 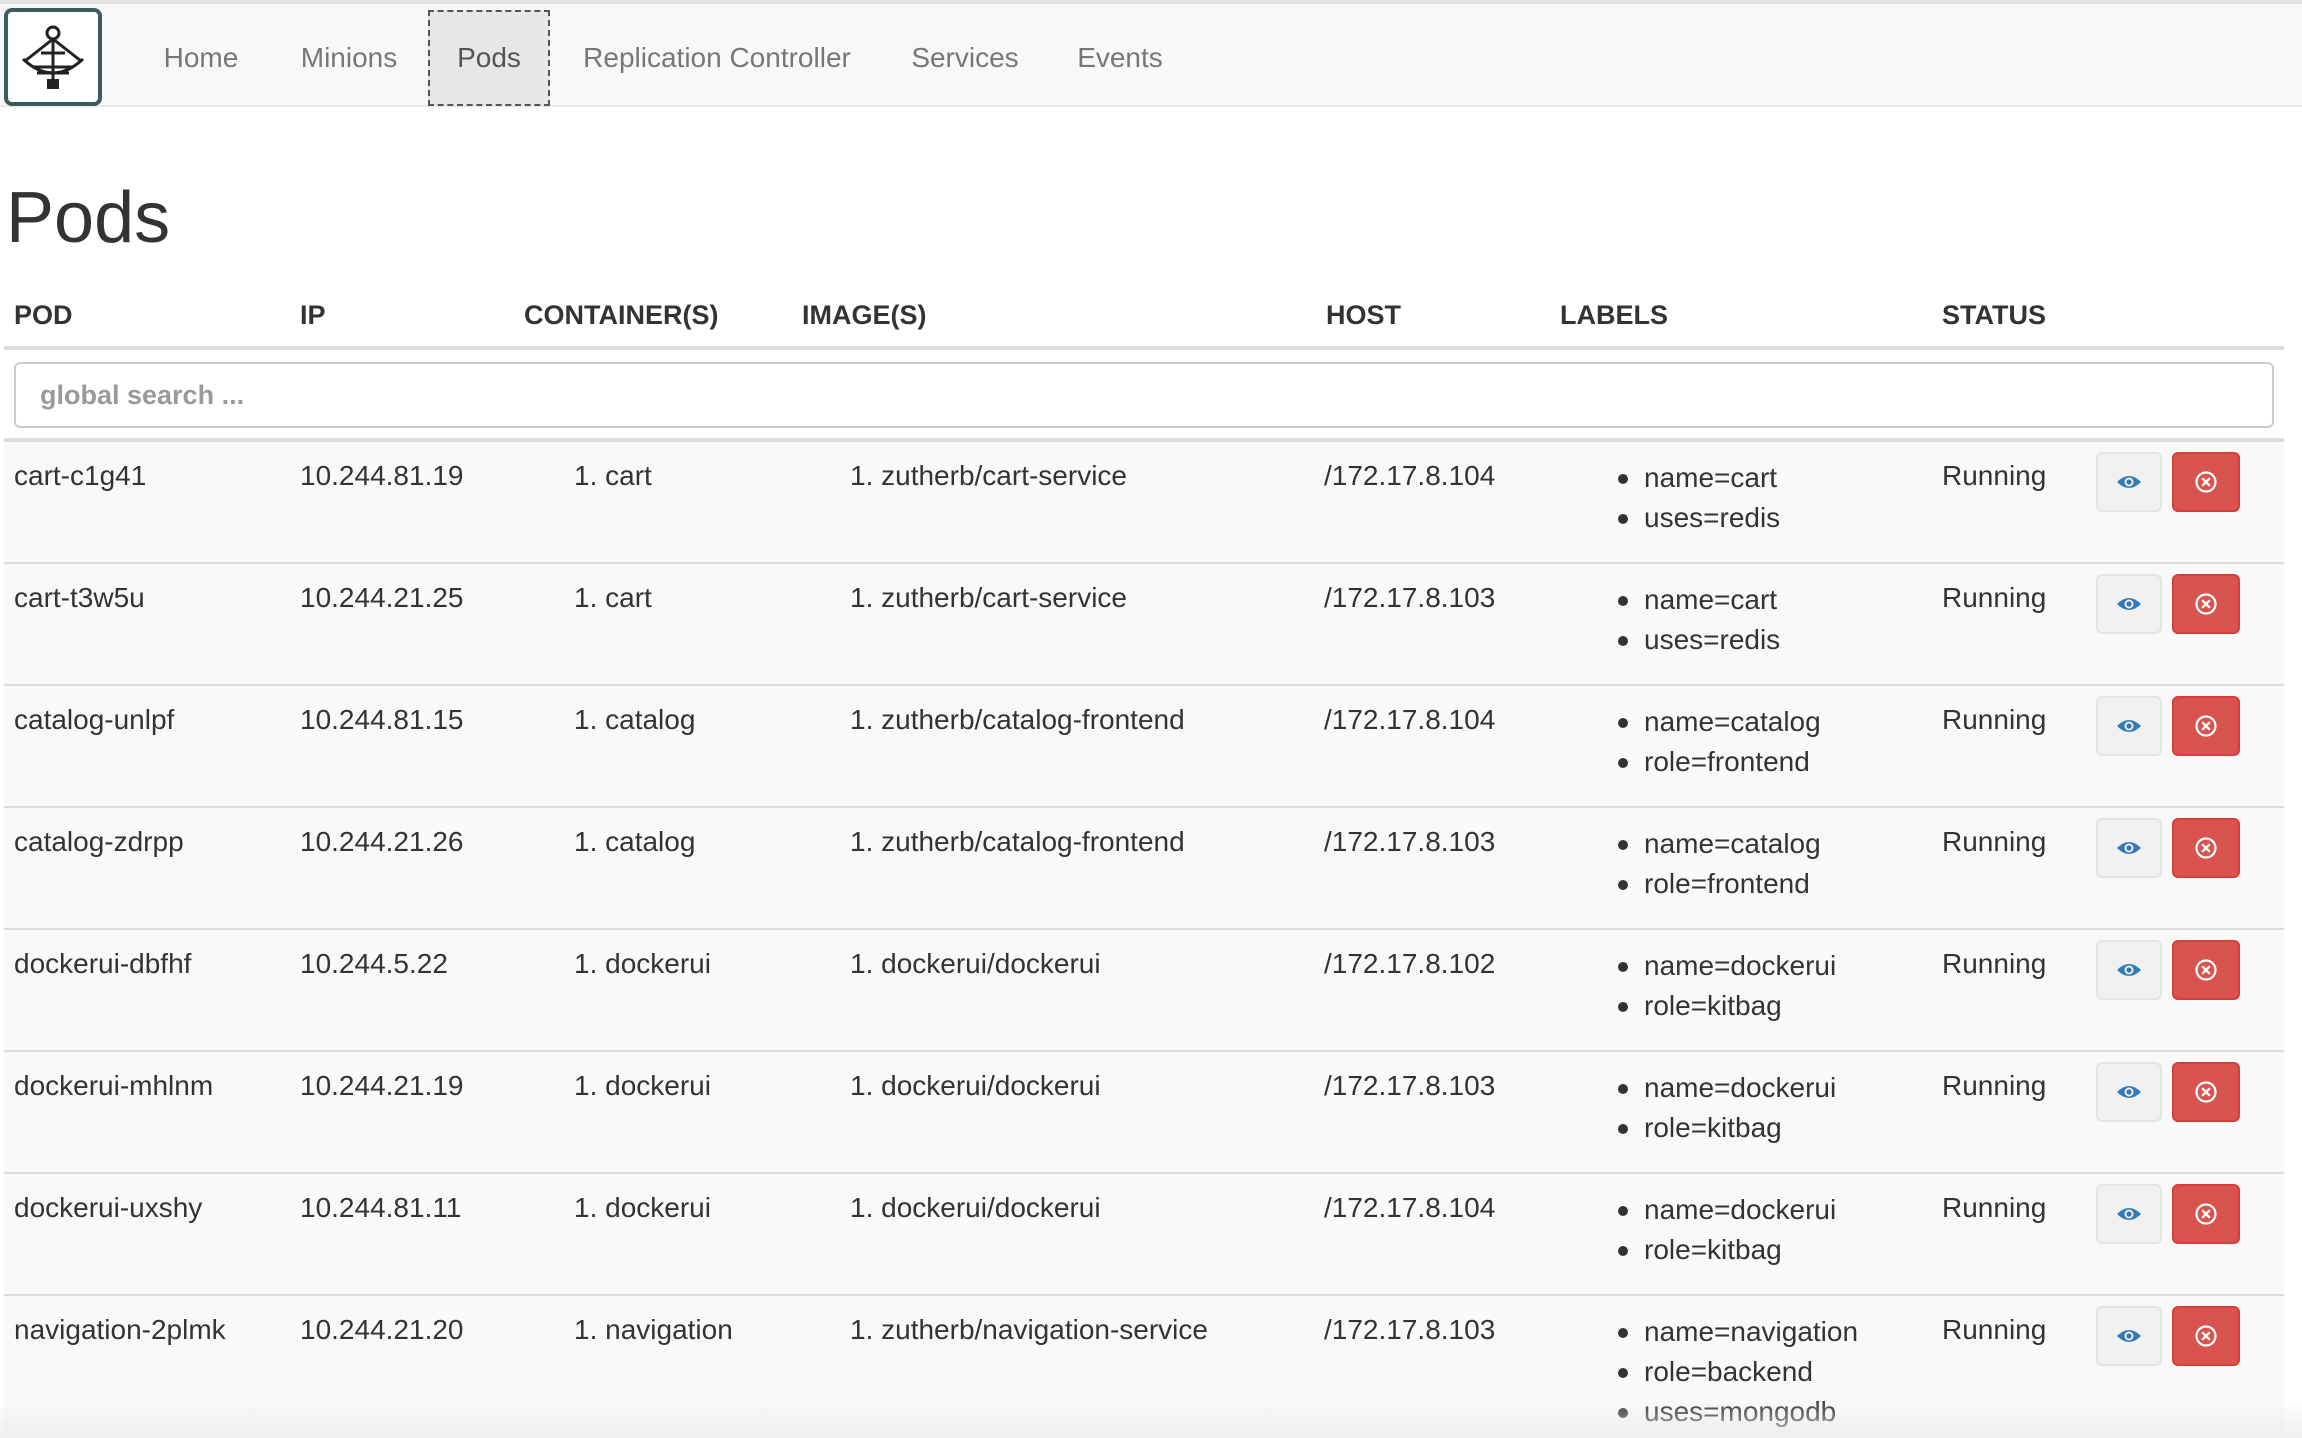 What do you see at coordinates (653, 1329) in the screenshot?
I see `pod-container: 1. navigation` at bounding box center [653, 1329].